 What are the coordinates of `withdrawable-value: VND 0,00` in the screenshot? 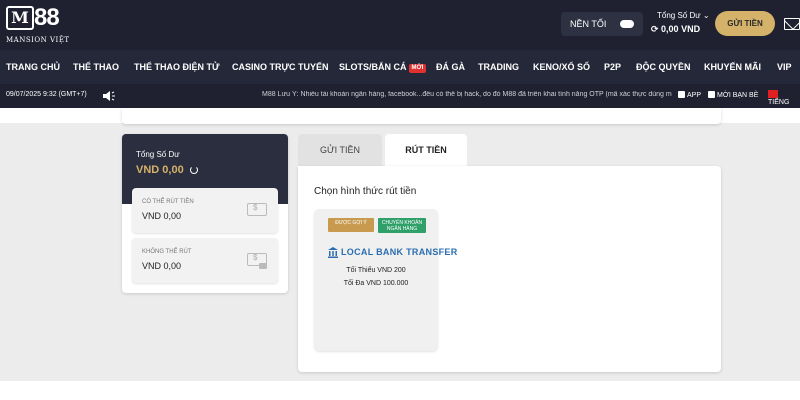 It's located at (162, 216).